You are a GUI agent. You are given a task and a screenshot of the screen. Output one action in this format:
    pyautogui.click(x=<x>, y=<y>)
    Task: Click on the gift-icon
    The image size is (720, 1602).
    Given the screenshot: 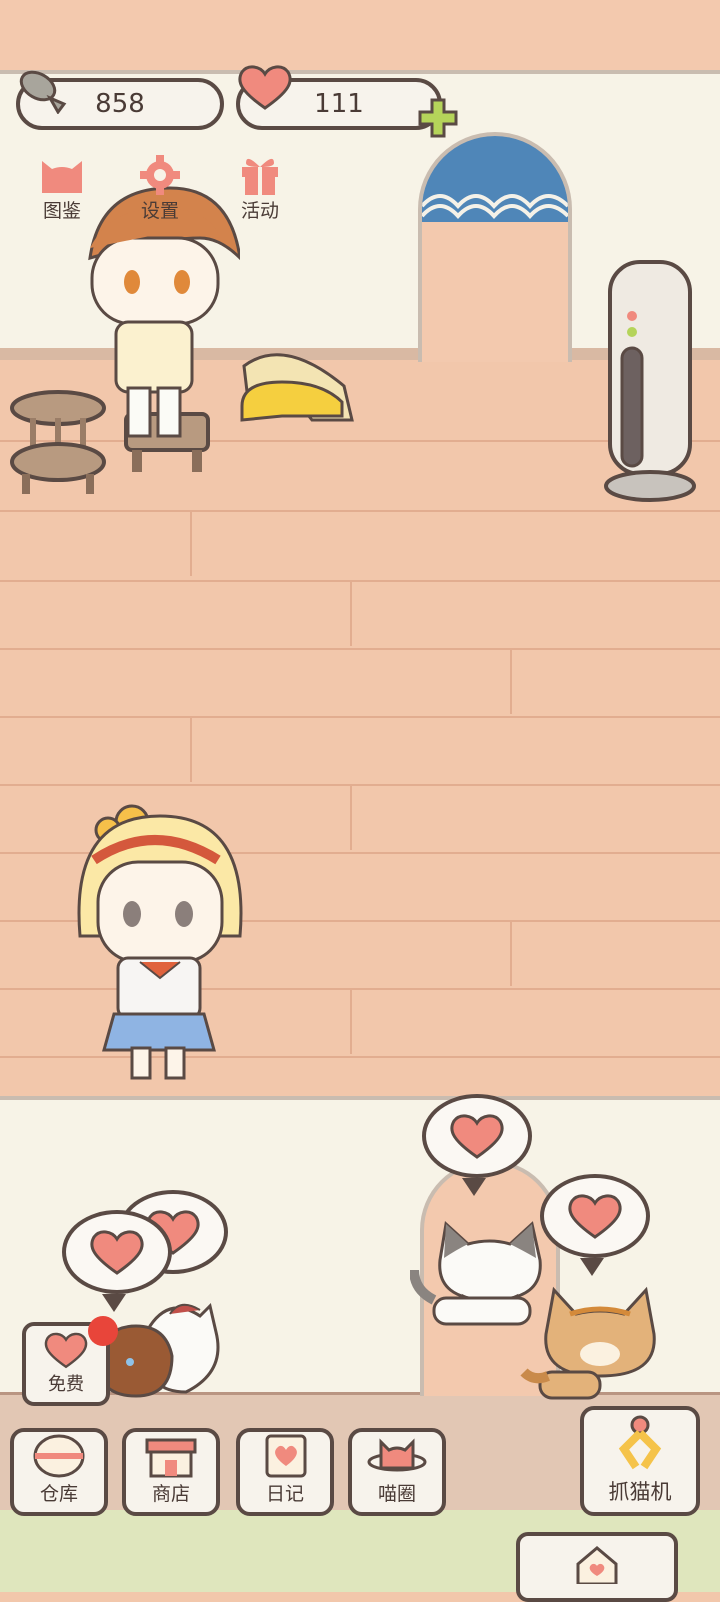 What is the action you would take?
    pyautogui.click(x=260, y=175)
    